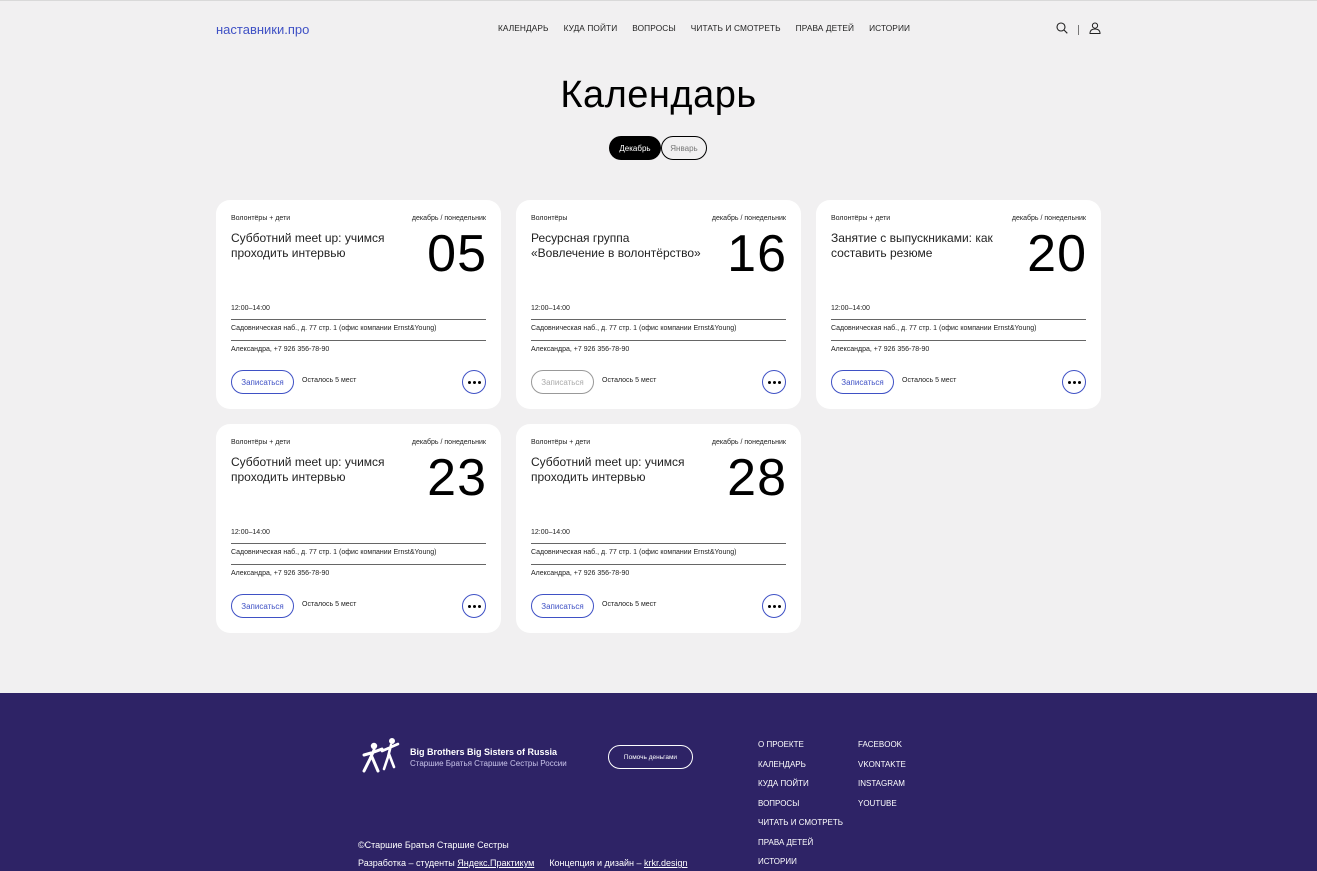 The height and width of the screenshot is (871, 1317). What do you see at coordinates (800, 848) in the screenshot?
I see `footer-link-children-rights: ПРАВА ДЕТЕЙ` at bounding box center [800, 848].